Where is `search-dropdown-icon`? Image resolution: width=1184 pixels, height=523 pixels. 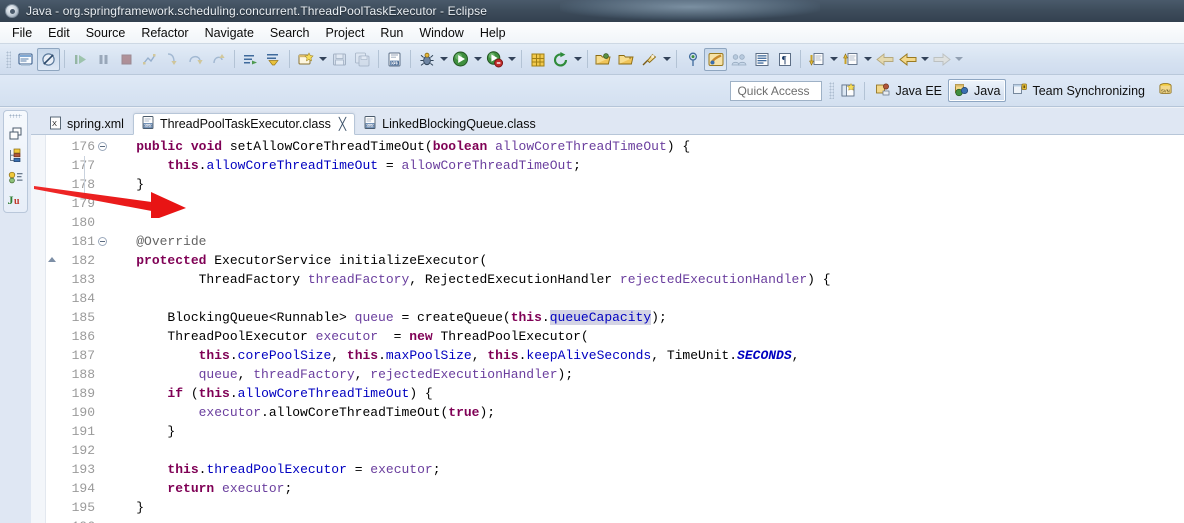 search-dropdown-icon is located at coordinates (666, 59).